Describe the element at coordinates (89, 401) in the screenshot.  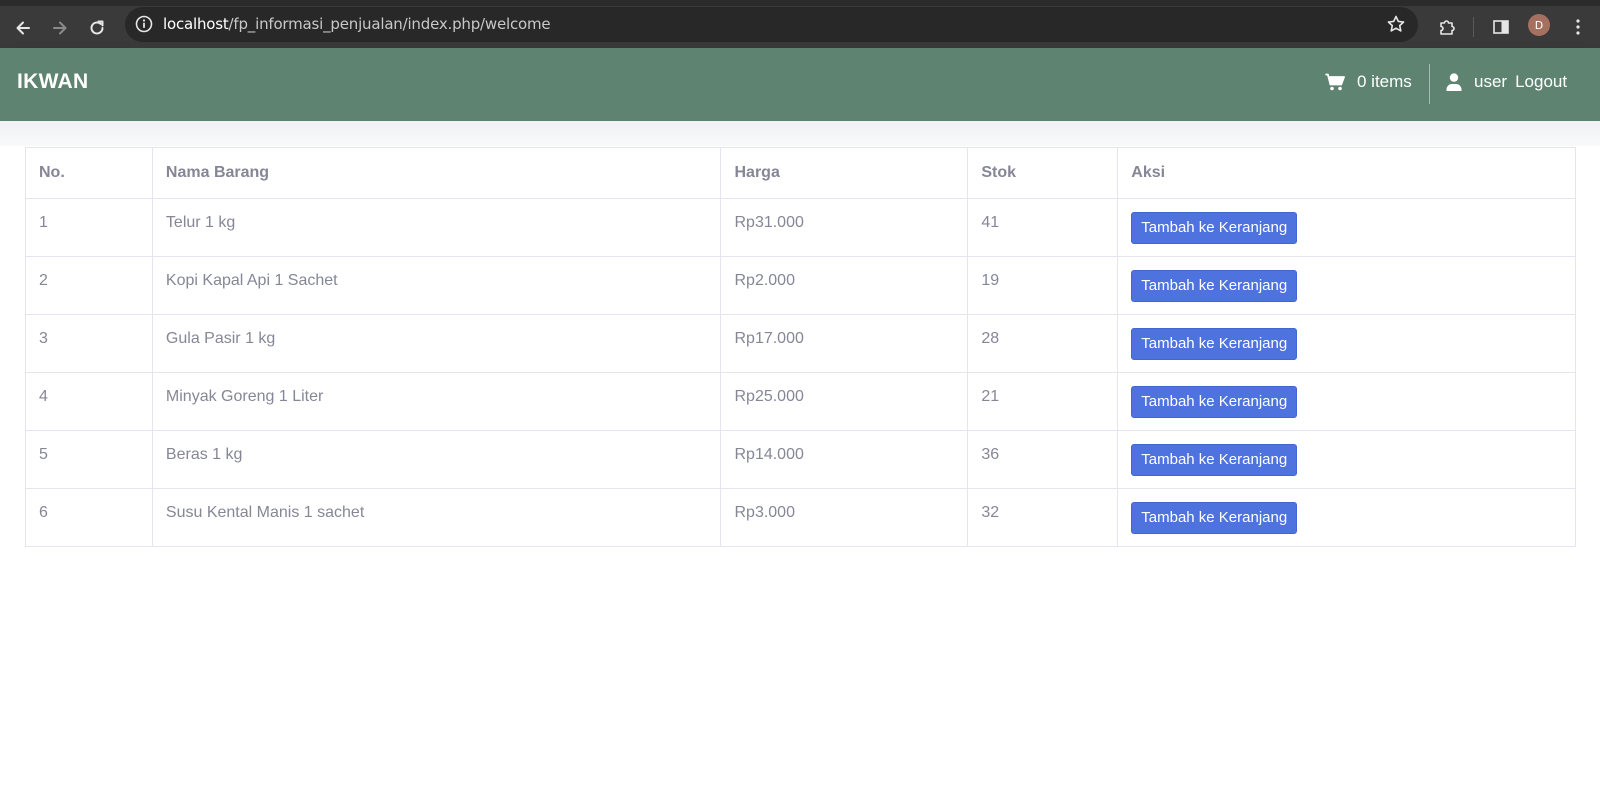
I see `cell-no: 4` at that location.